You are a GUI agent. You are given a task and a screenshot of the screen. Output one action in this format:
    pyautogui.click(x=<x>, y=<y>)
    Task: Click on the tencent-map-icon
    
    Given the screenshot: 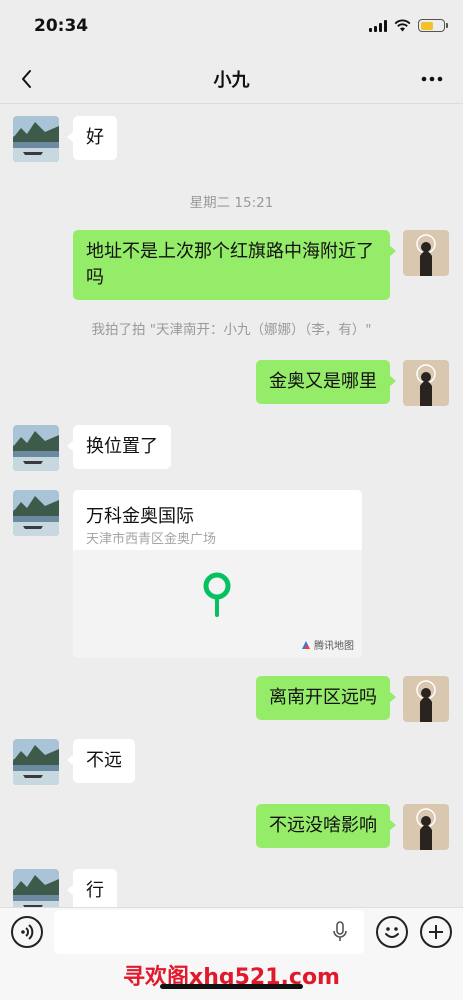 What is the action you would take?
    pyautogui.click(x=306, y=644)
    